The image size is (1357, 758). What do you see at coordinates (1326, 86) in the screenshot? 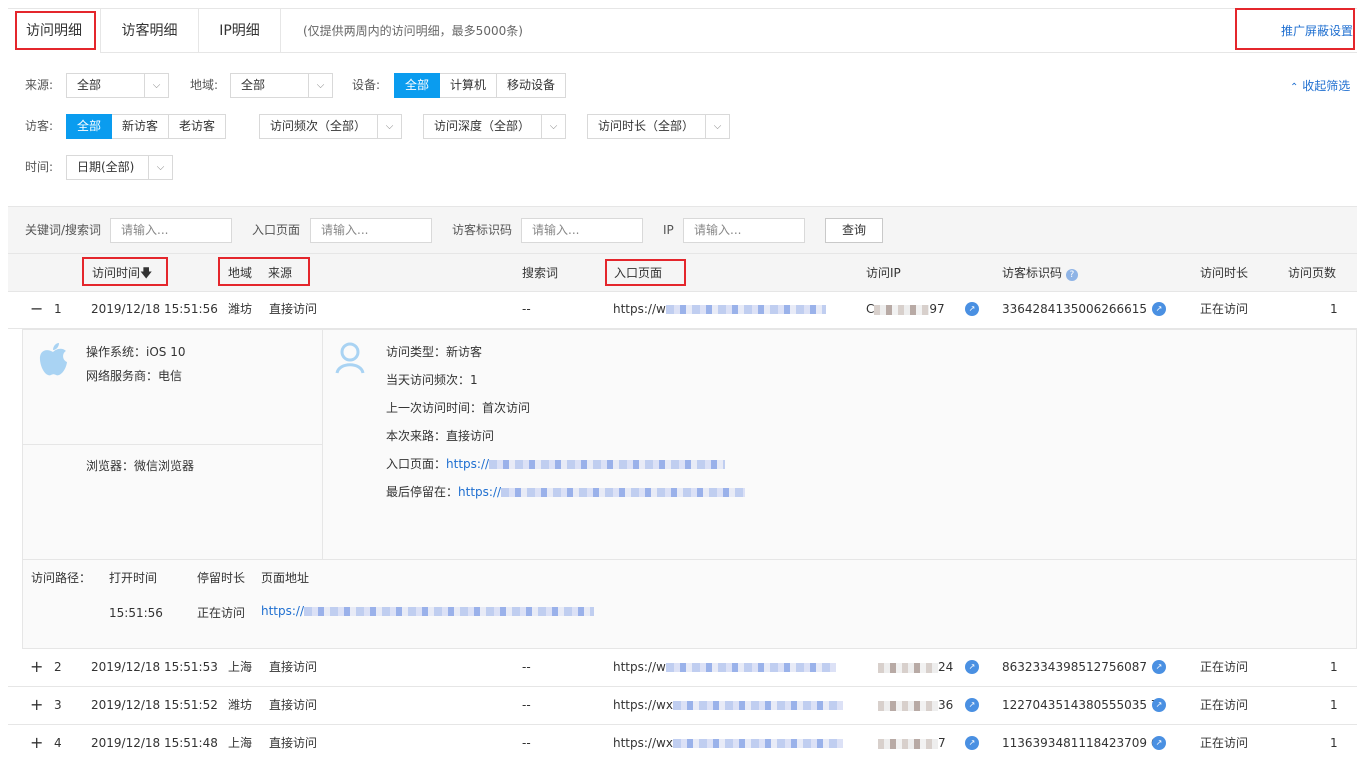
I see `collapse-filter-label: 收起筛选` at bounding box center [1326, 86].